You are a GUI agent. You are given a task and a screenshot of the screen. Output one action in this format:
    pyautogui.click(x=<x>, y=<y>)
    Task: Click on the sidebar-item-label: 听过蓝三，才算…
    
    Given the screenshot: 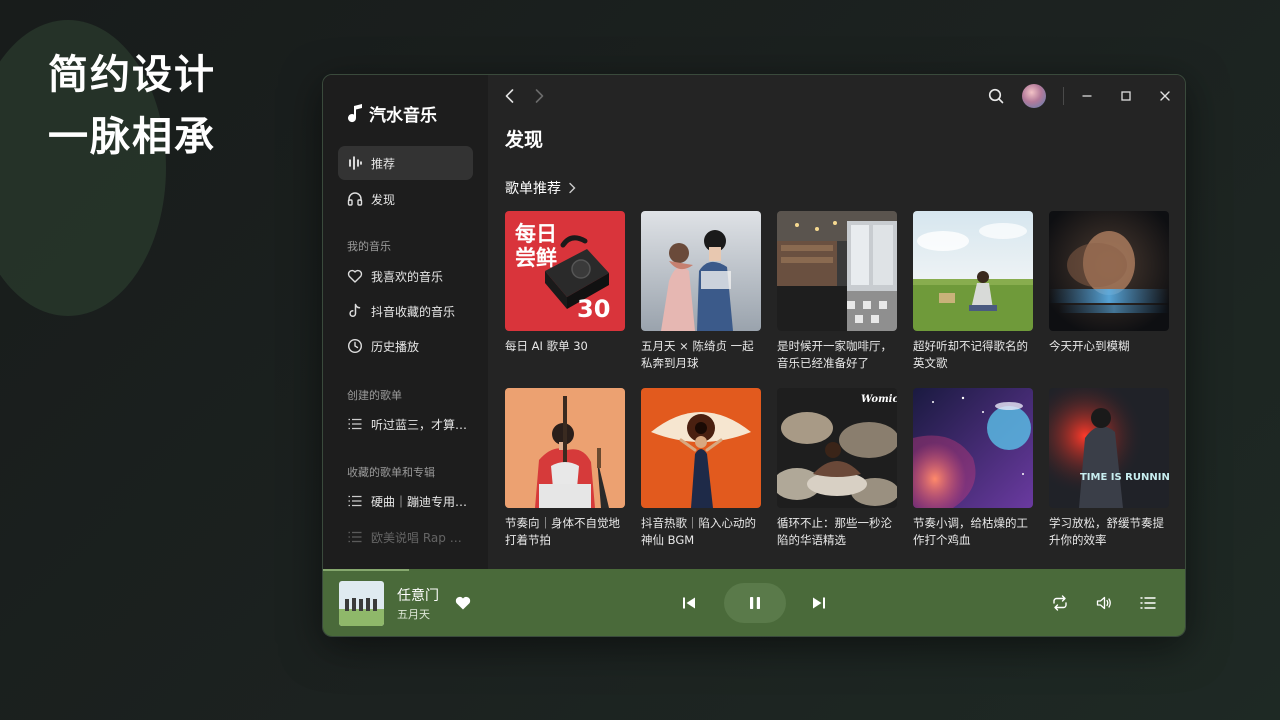 What is the action you would take?
    pyautogui.click(x=419, y=424)
    